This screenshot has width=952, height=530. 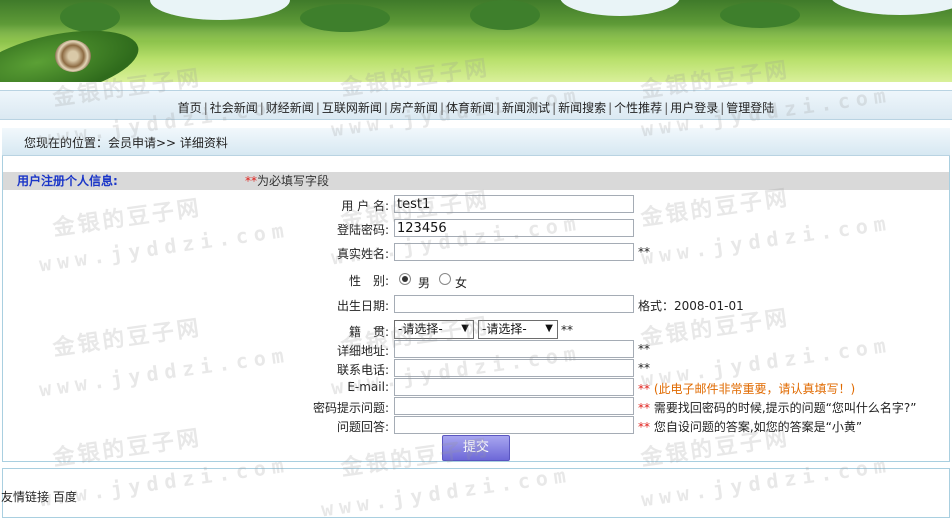 I want to click on row-realname: 真实姓名: **, so click(x=476, y=252).